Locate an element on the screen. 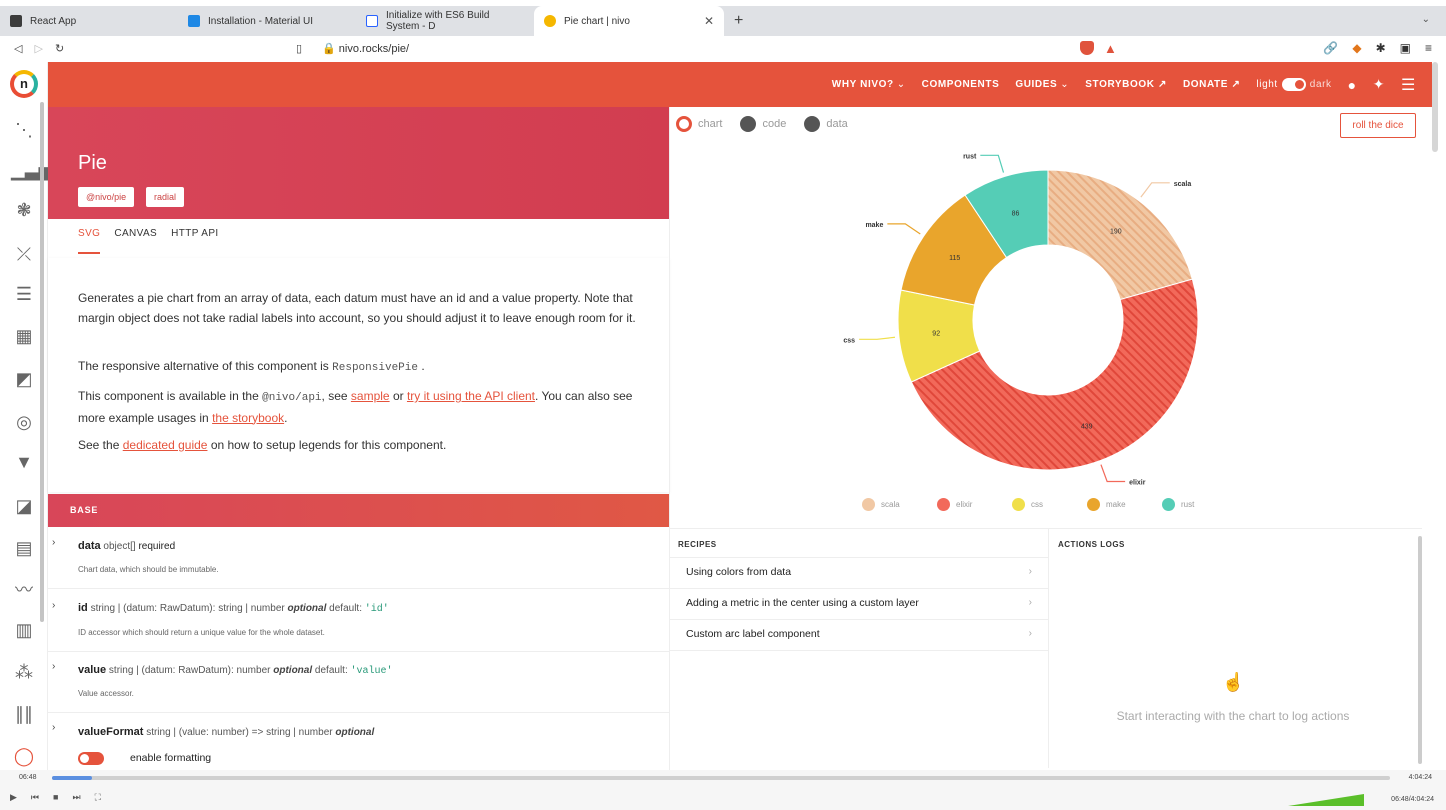 This screenshot has width=1446, height=810. url-text: nivo.rocks/pie/ is located at coordinates (374, 48).